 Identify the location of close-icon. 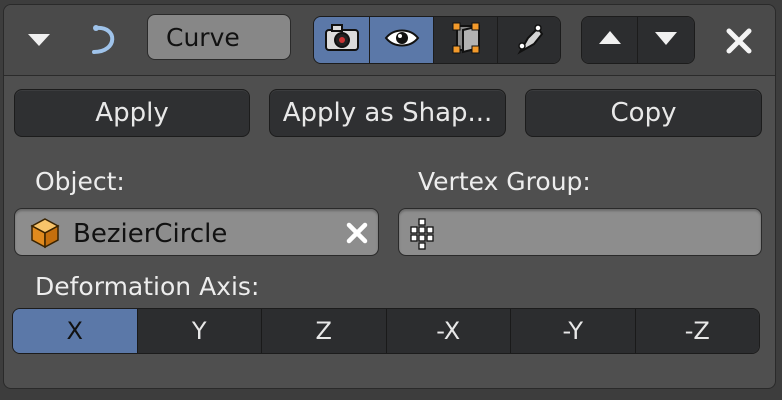
(739, 41).